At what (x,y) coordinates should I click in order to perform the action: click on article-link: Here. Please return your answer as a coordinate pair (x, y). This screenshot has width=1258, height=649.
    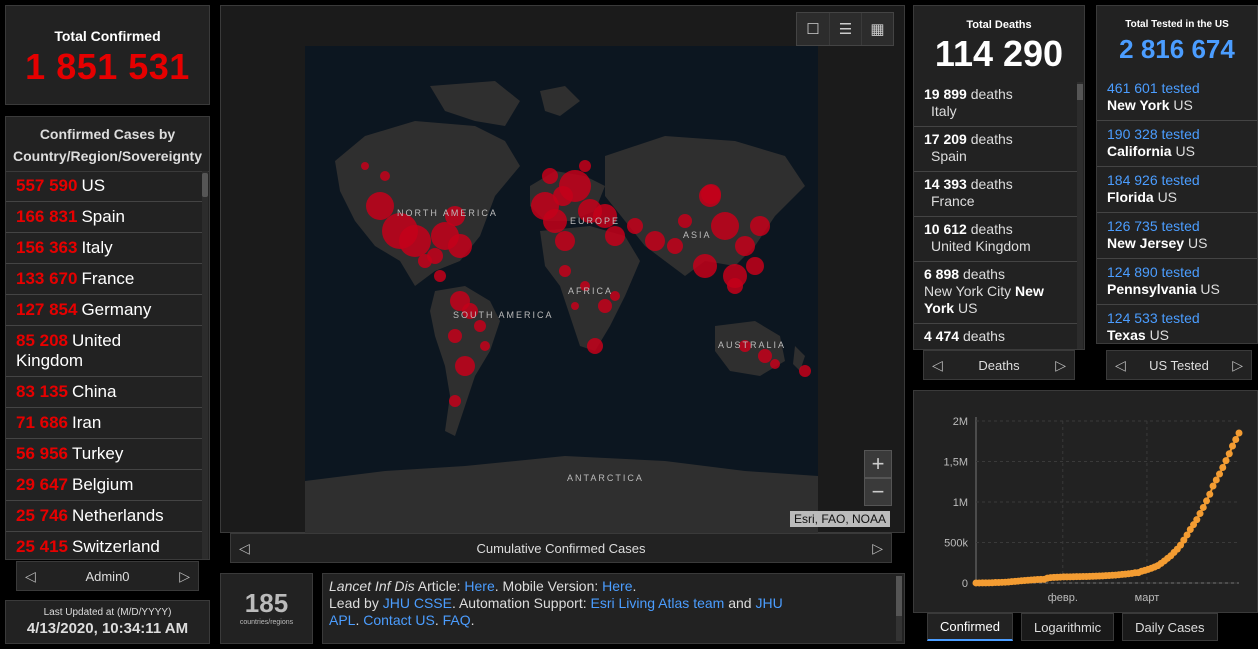
    Looking at the image, I should click on (479, 586).